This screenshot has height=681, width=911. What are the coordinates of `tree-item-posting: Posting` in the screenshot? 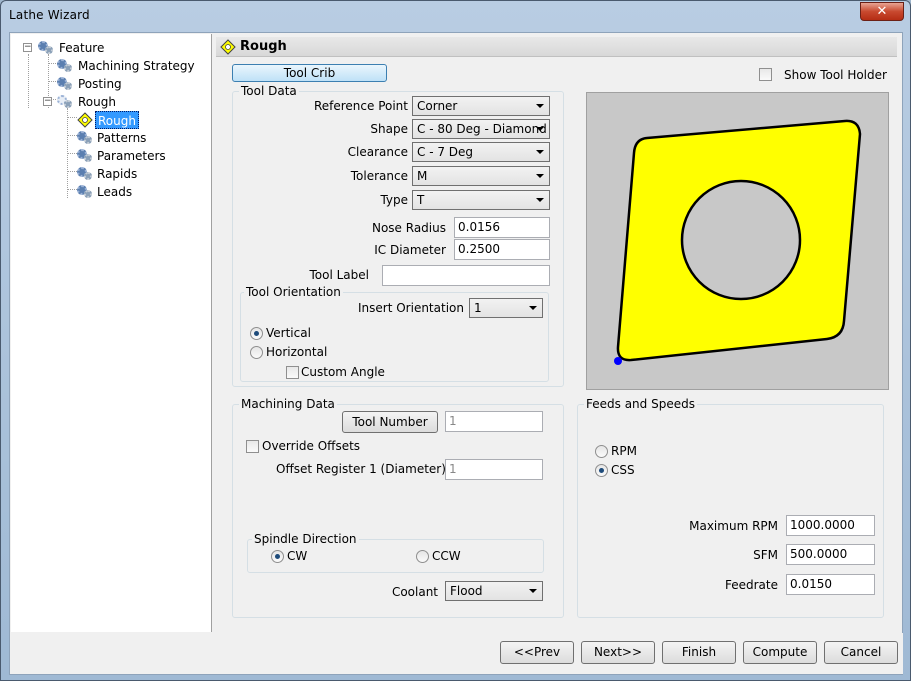 It's located at (100, 84).